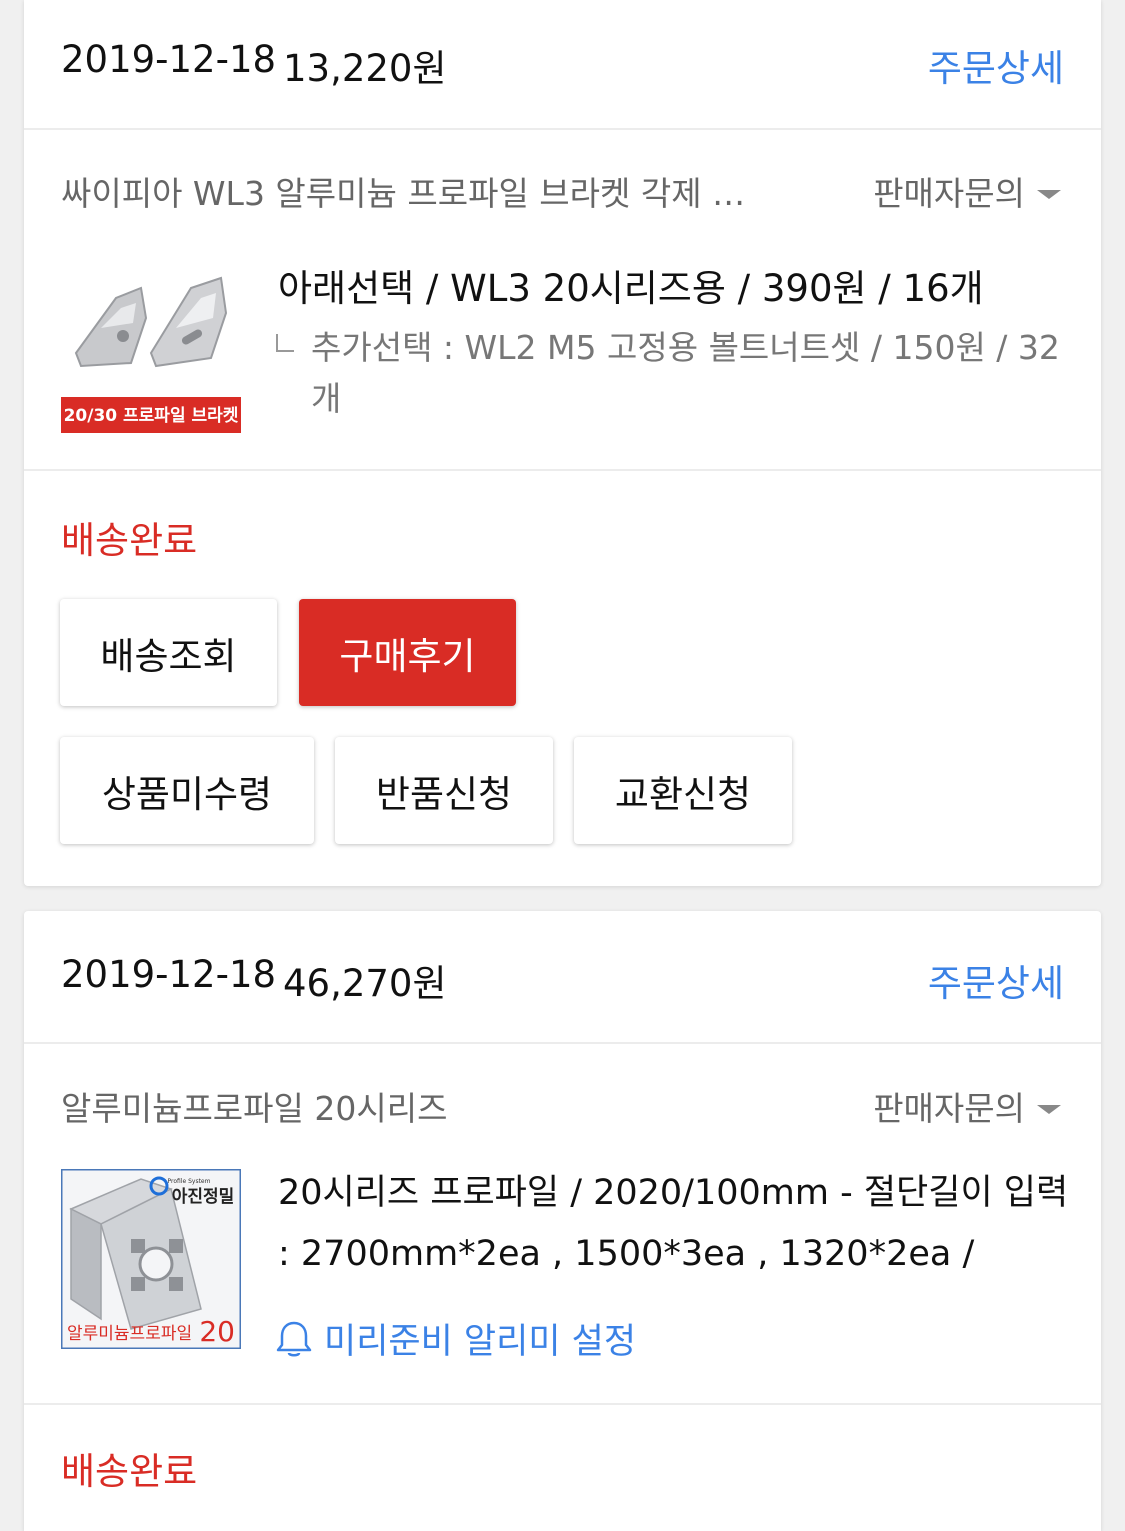  What do you see at coordinates (285, 343) in the screenshot?
I see `sub-option-icon` at bounding box center [285, 343].